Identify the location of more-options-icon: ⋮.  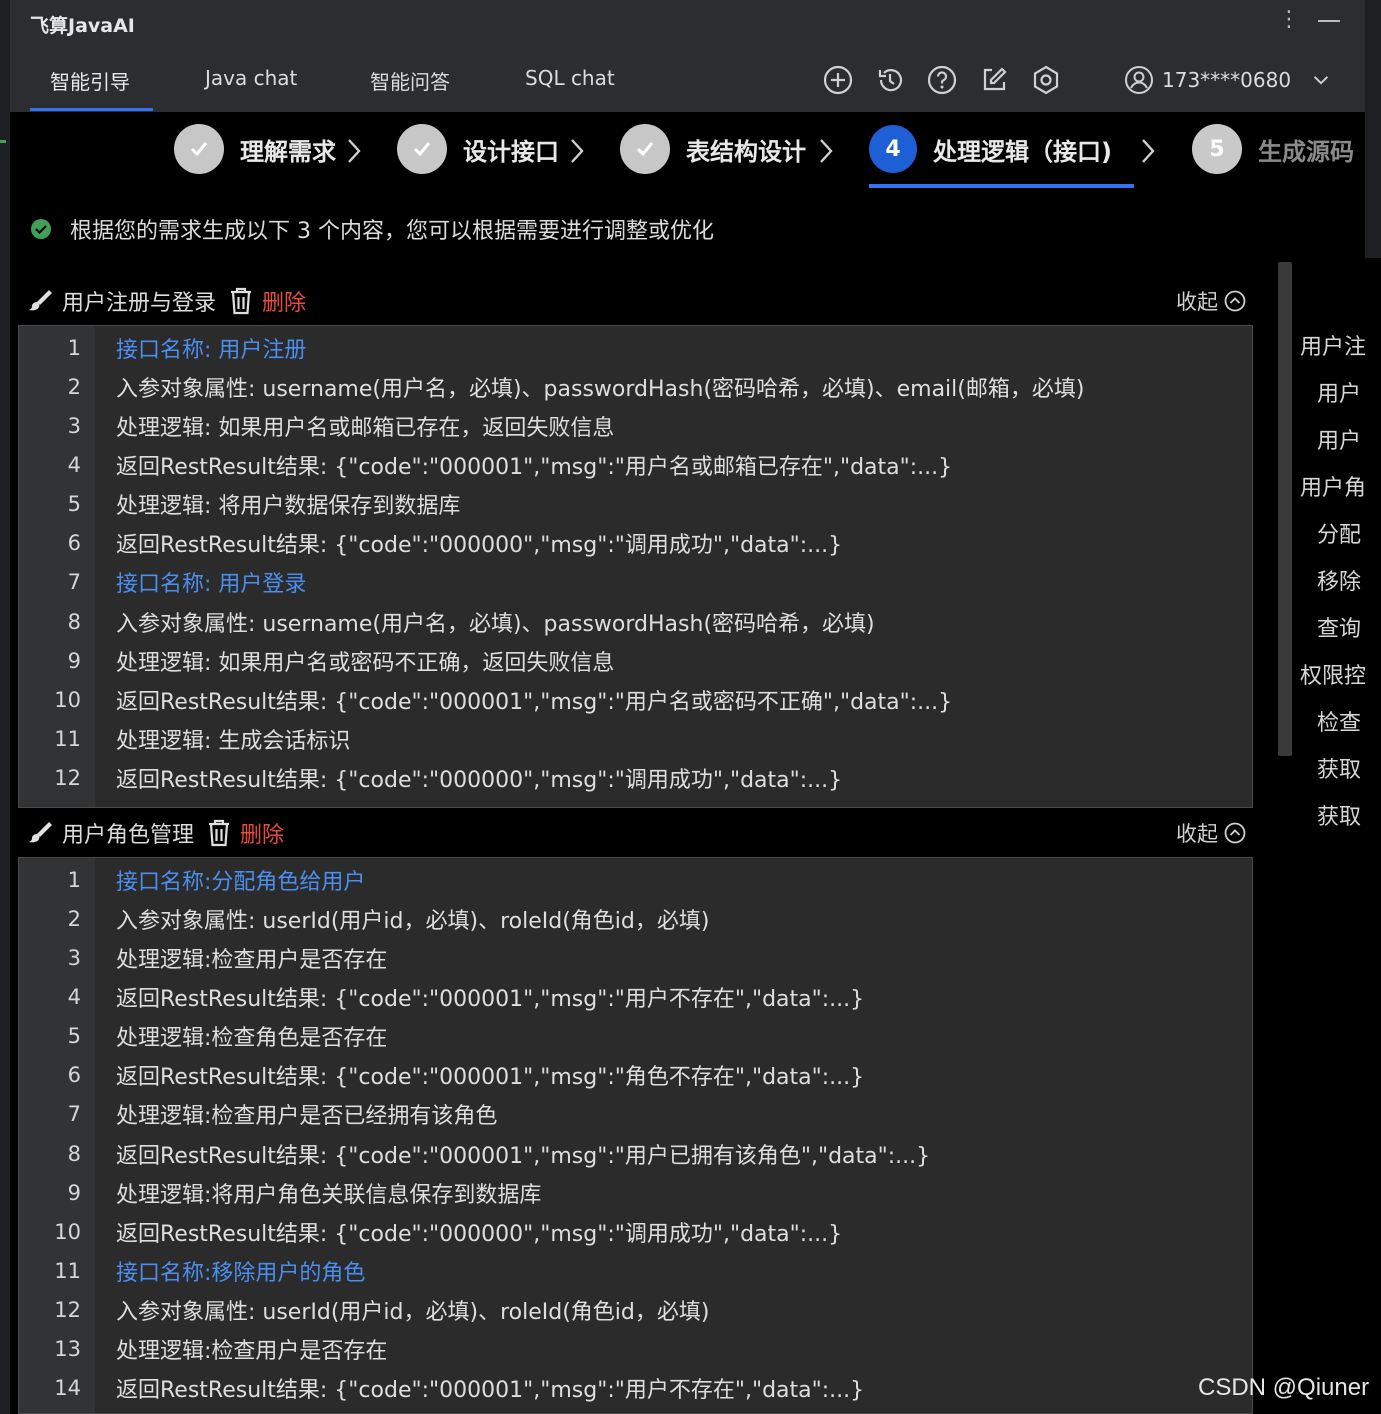
(1289, 20).